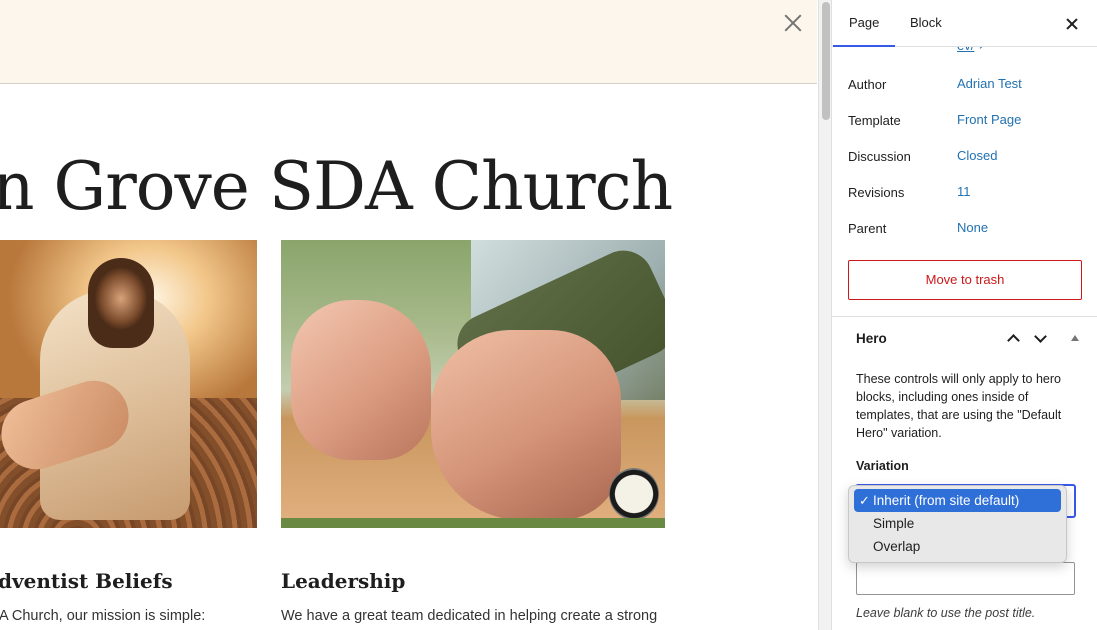  Describe the element at coordinates (867, 84) in the screenshot. I see `author-label: Author` at that location.